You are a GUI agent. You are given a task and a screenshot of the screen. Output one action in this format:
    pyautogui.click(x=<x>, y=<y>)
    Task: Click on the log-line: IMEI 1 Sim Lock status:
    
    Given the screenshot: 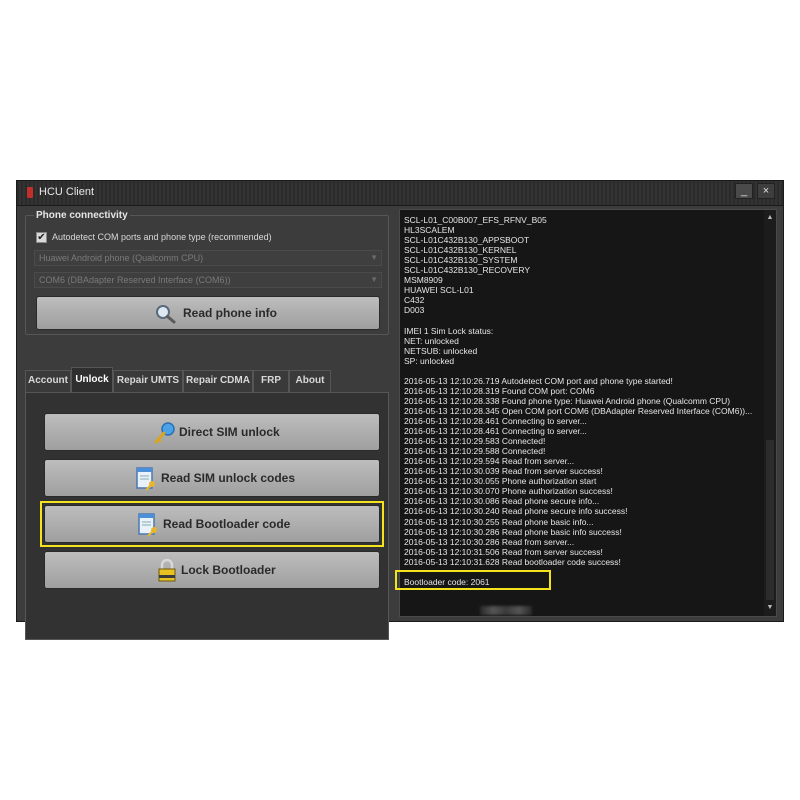 What is the action you would take?
    pyautogui.click(x=449, y=330)
    